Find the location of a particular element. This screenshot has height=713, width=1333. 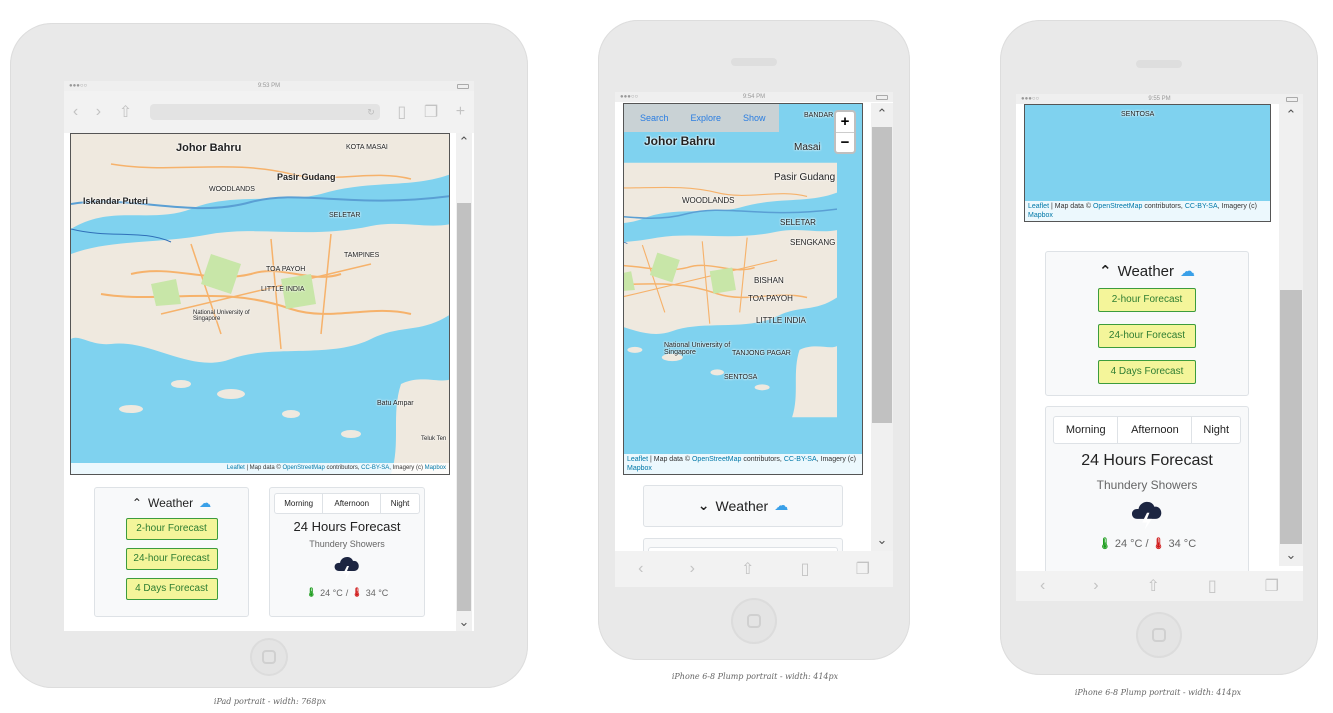

ipad-scrollbar: ⌃ ⌄ is located at coordinates (464, 382).